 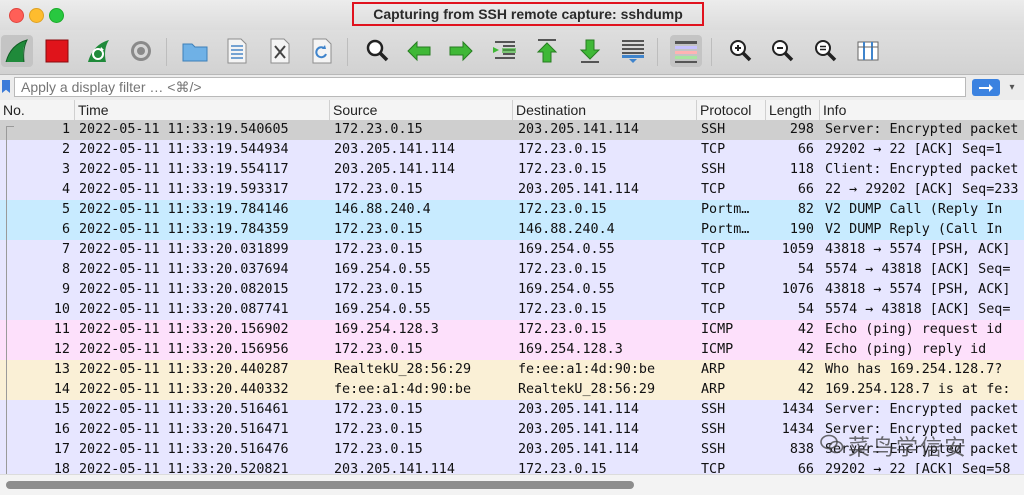 What do you see at coordinates (322, 51) in the screenshot?
I see `reload-file-button` at bounding box center [322, 51].